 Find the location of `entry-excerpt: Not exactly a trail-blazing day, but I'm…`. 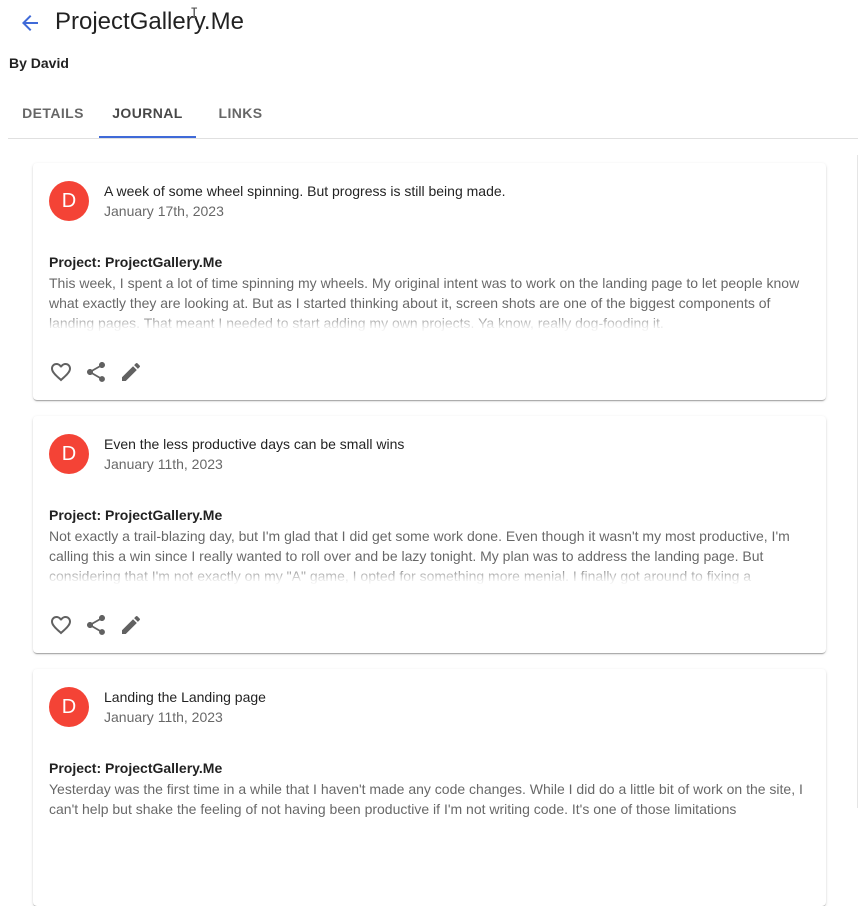

entry-excerpt: Not exactly a trail-blazing day, but I'm… is located at coordinates (419, 556).